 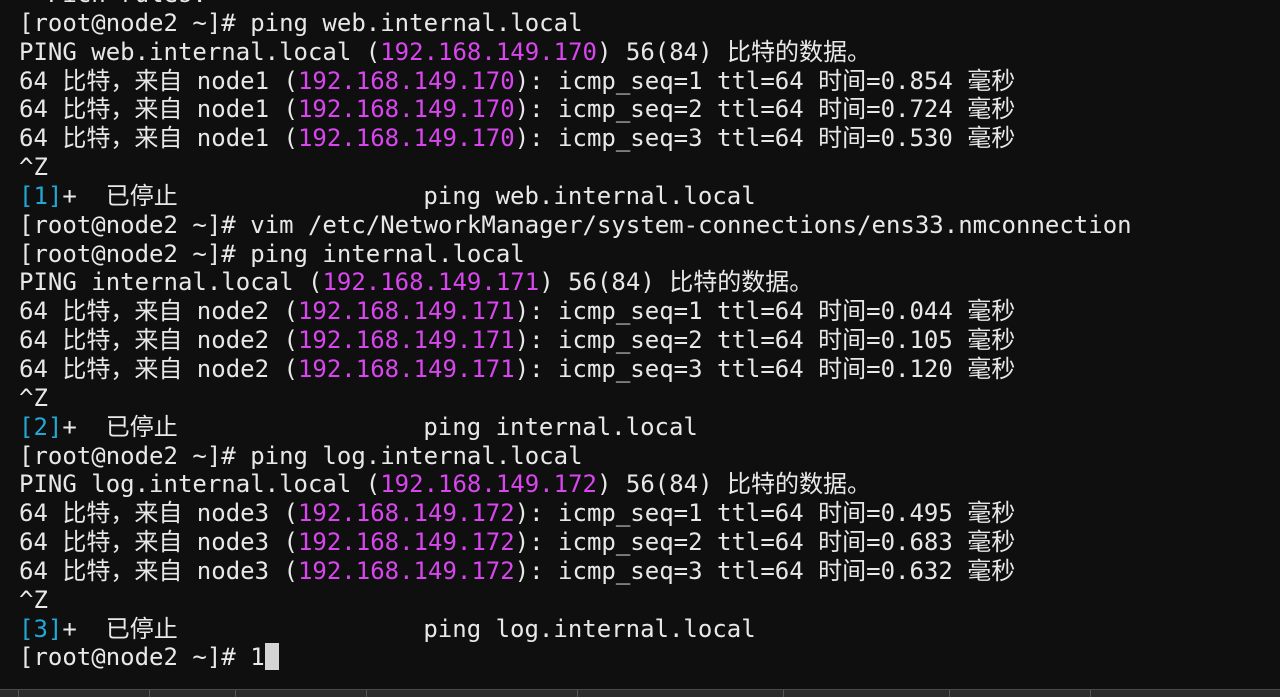 I want to click on job-status-text: + 已停止 ping internal.local, so click(x=380, y=426).